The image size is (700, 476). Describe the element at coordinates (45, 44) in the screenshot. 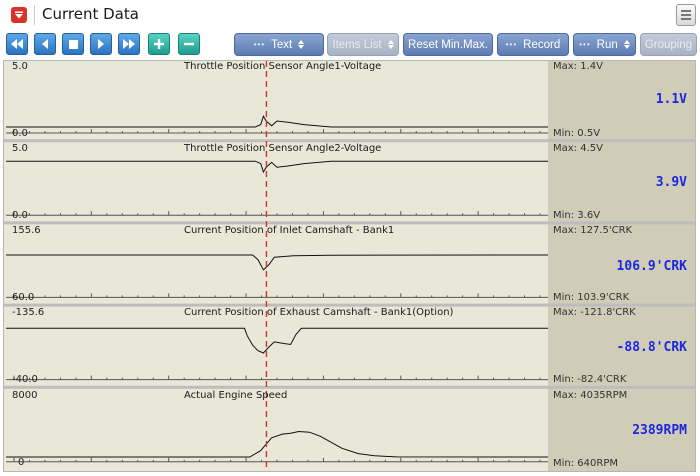

I see `step-back-icon` at that location.